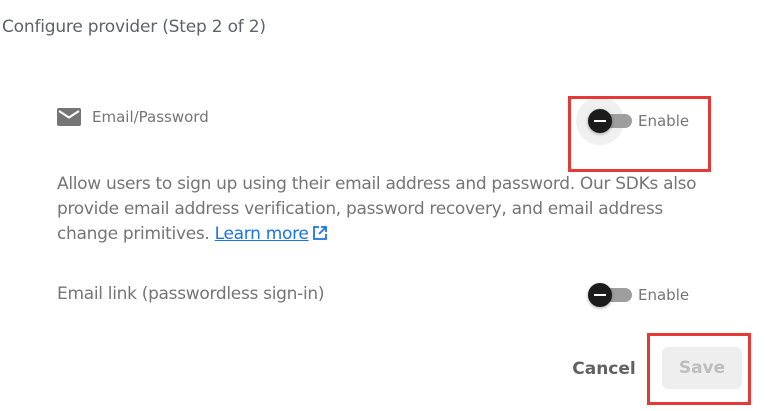 The height and width of the screenshot is (411, 766). Describe the element at coordinates (320, 232) in the screenshot. I see `external-link-icon` at that location.